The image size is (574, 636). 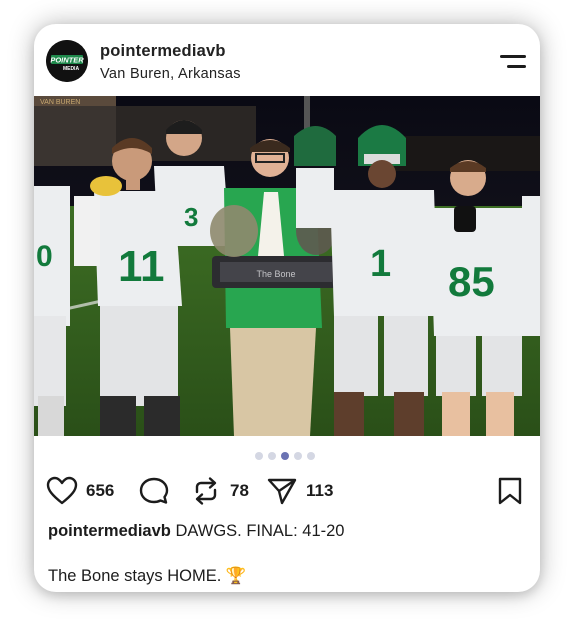 I want to click on share-count: 113, so click(x=320, y=490).